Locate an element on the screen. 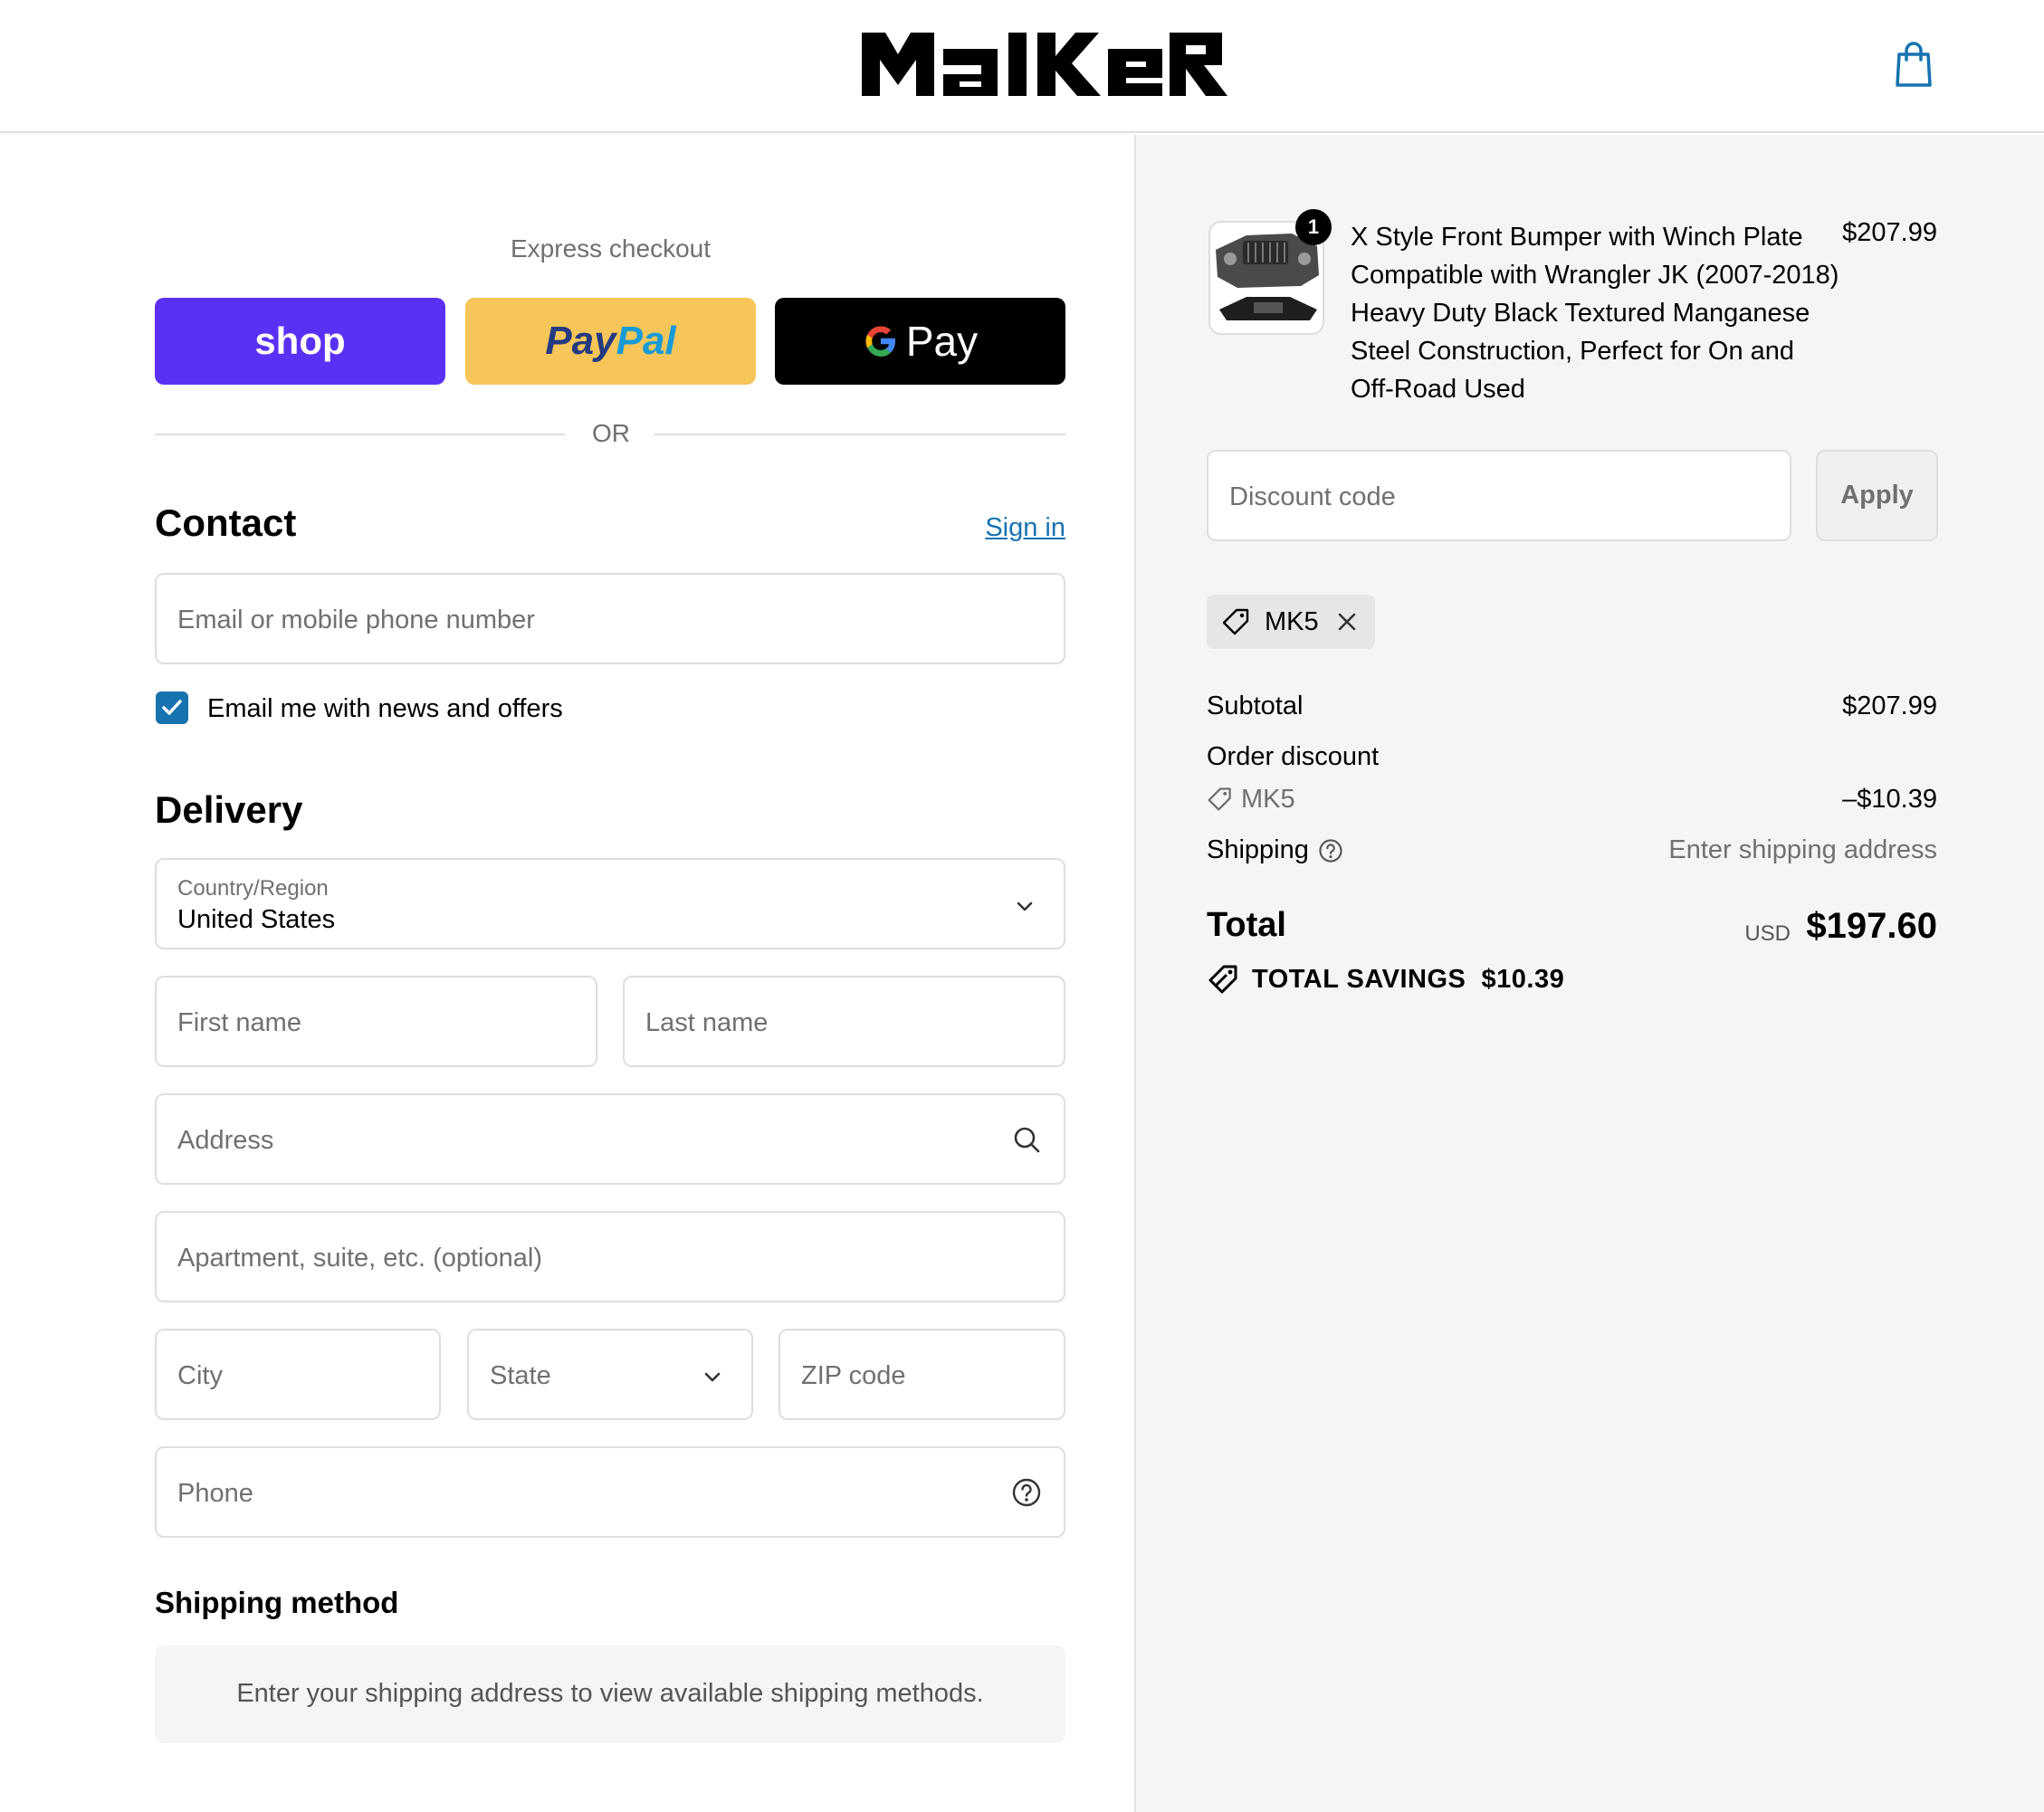 The image size is (2044, 1812). paypal-button: Pay Pal is located at coordinates (610, 341).